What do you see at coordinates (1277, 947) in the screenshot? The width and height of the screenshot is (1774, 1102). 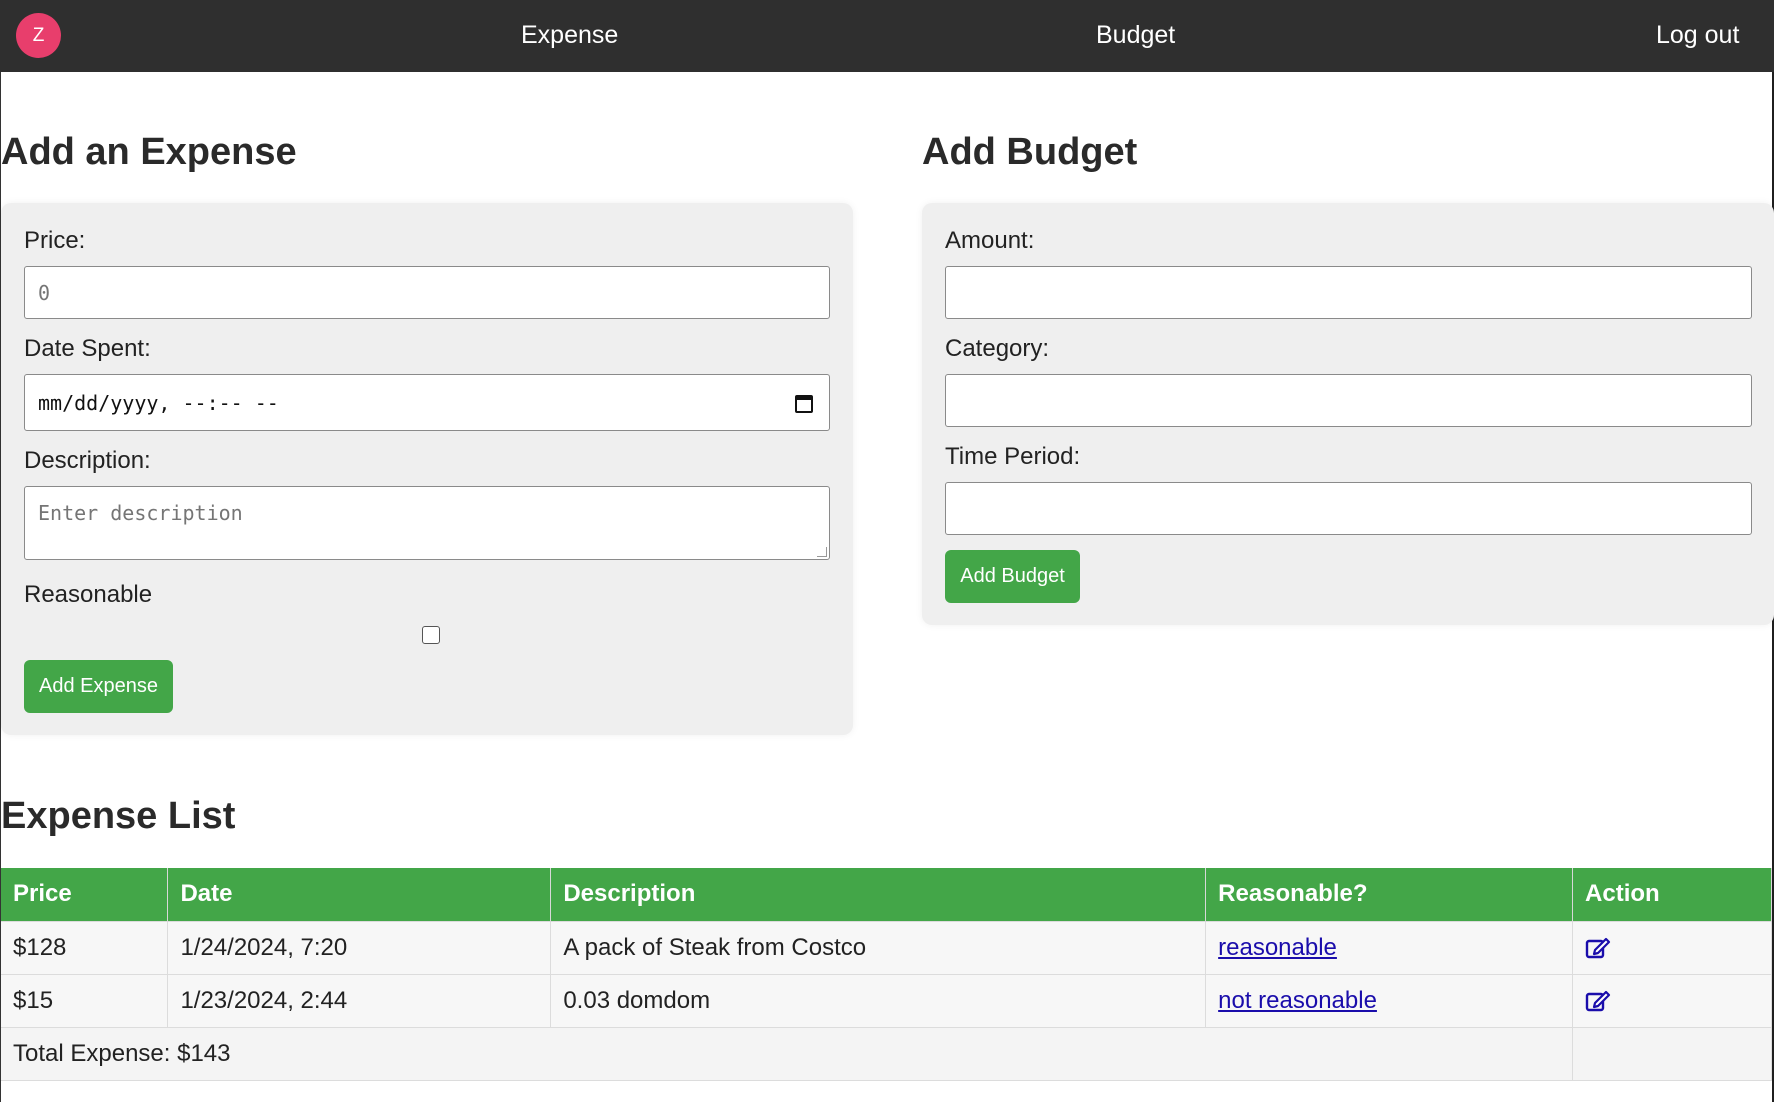 I see `reasonable-link: reasonable` at bounding box center [1277, 947].